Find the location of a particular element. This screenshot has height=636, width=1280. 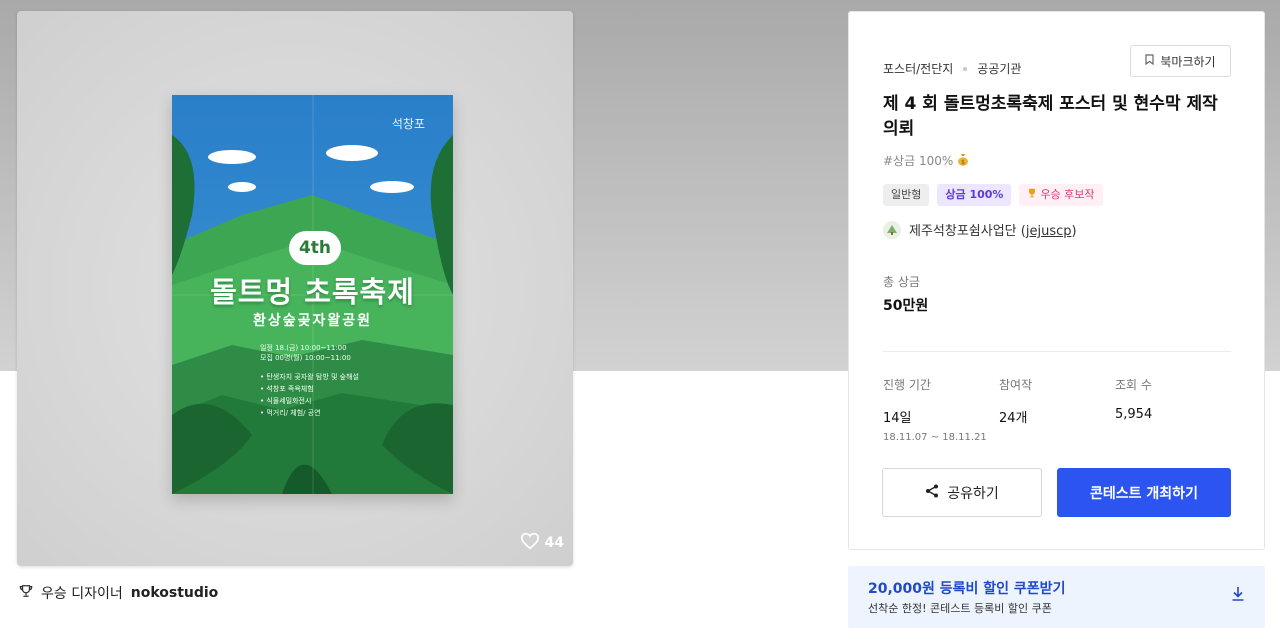

breadcrumb: 포스터/전단지 공공기관 is located at coordinates (952, 68).